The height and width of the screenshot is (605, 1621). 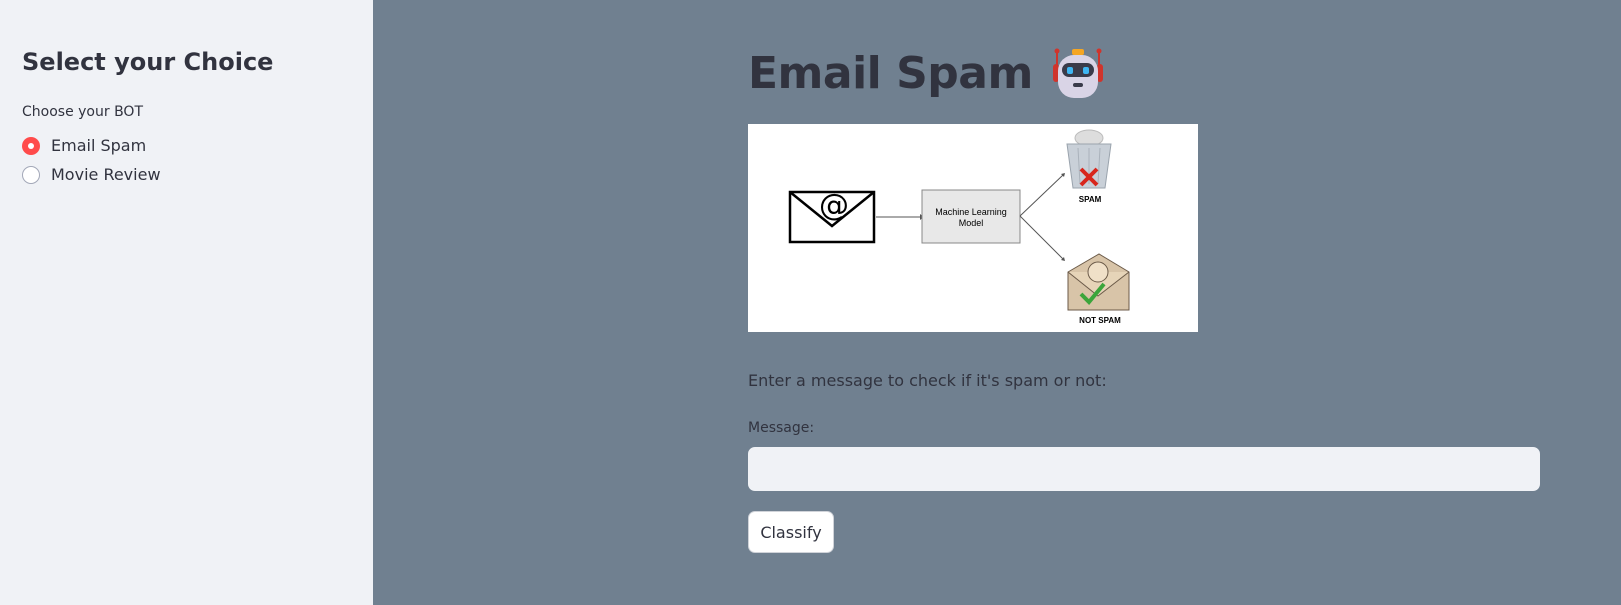 What do you see at coordinates (1098, 282) in the screenshot?
I see `happy-envelope-icon` at bounding box center [1098, 282].